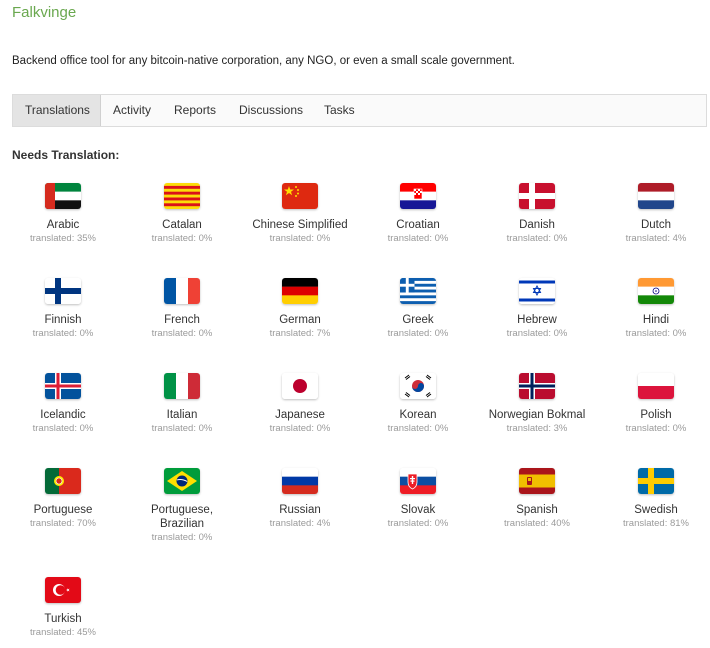 Image resolution: width=710 pixels, height=648 pixels. What do you see at coordinates (418, 481) in the screenshot?
I see `slovakia-flag-icon` at bounding box center [418, 481].